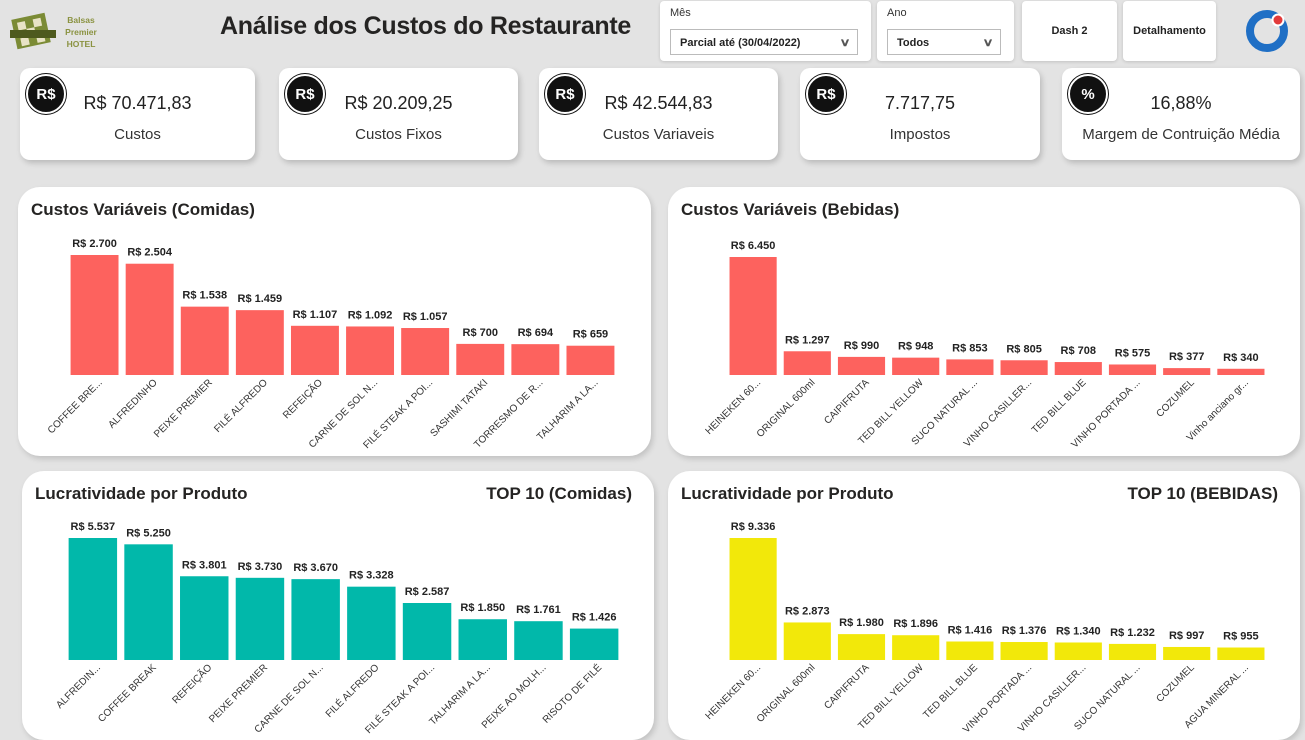 The width and height of the screenshot is (1305, 740). I want to click on data-label: R$ 2.700, so click(94, 244).